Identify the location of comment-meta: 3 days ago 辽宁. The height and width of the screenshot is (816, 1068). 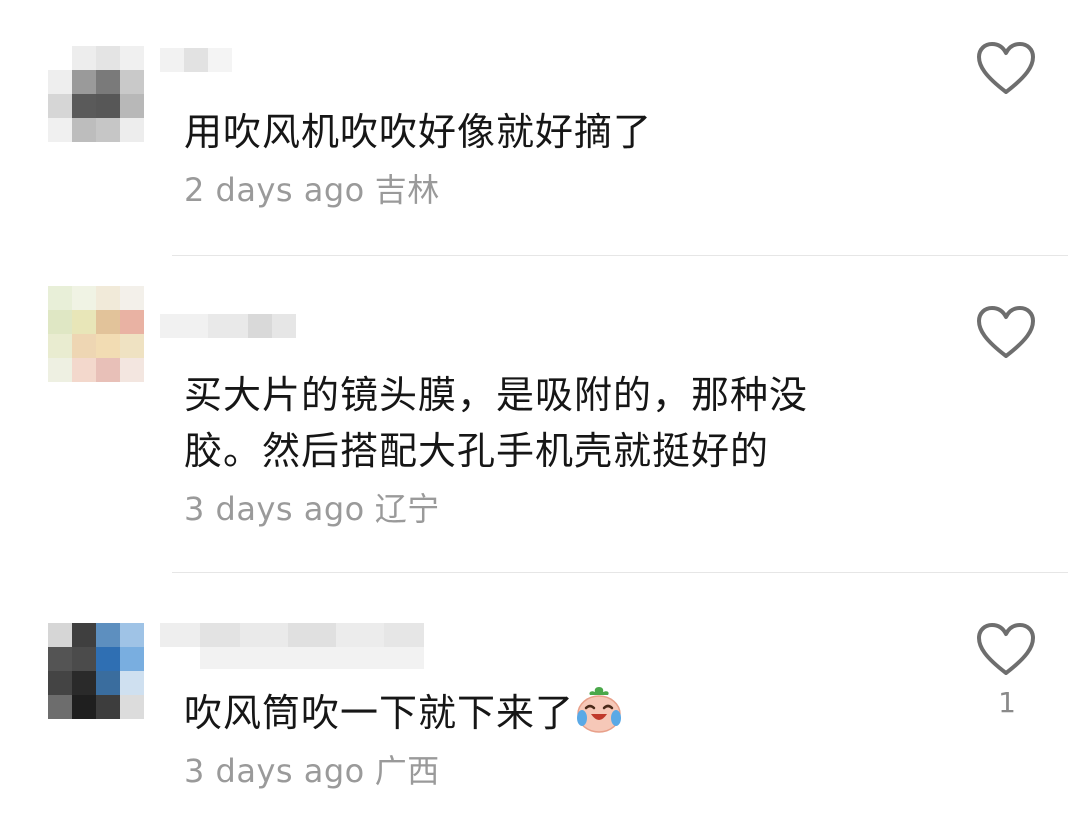
(317, 507).